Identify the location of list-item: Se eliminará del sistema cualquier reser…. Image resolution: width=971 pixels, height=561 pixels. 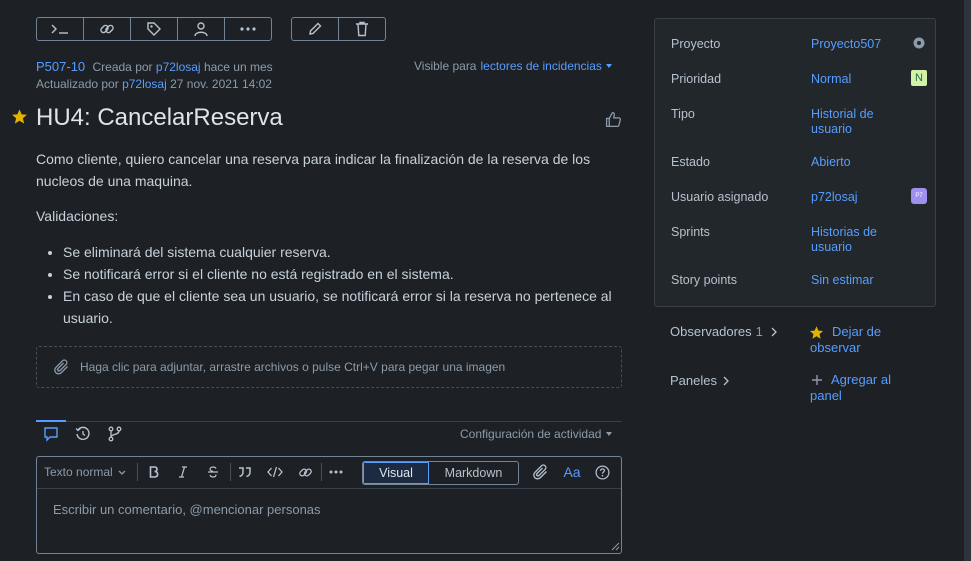
(343, 252).